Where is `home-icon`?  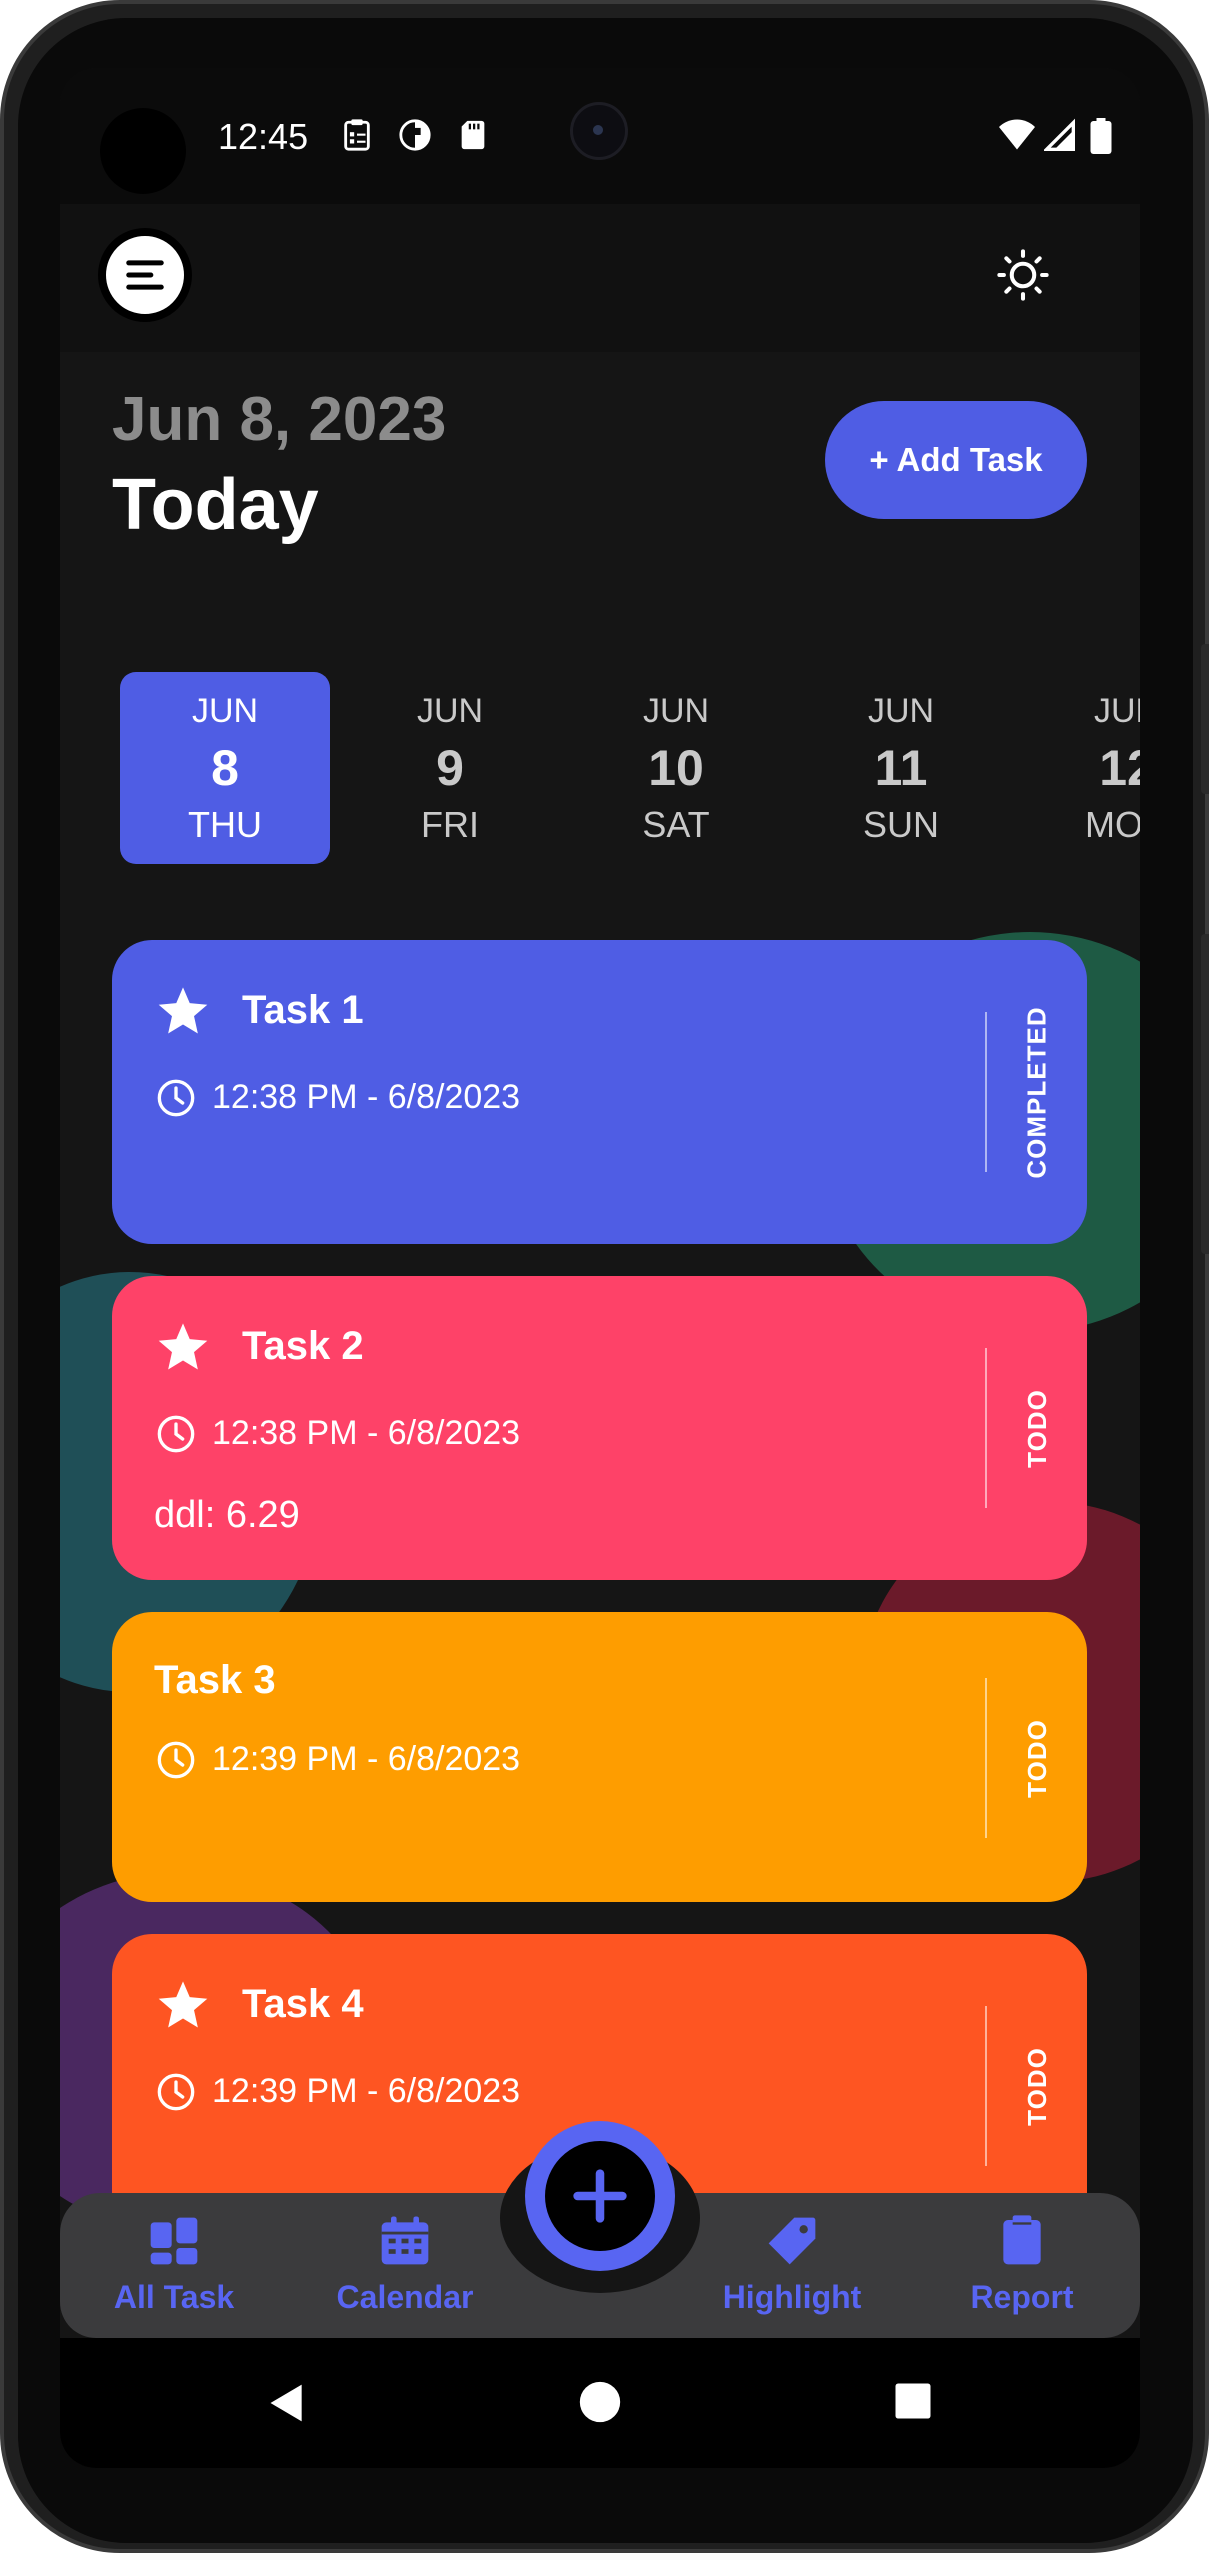 home-icon is located at coordinates (600, 2402).